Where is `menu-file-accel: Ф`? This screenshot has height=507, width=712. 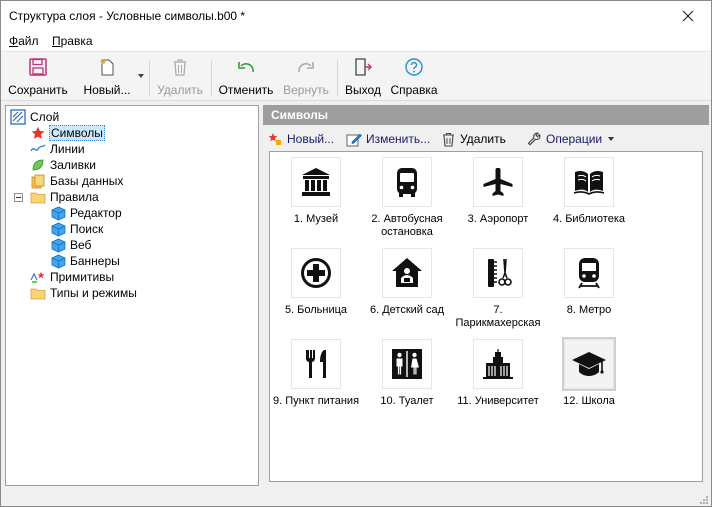 menu-file-accel: Ф is located at coordinates (14, 41).